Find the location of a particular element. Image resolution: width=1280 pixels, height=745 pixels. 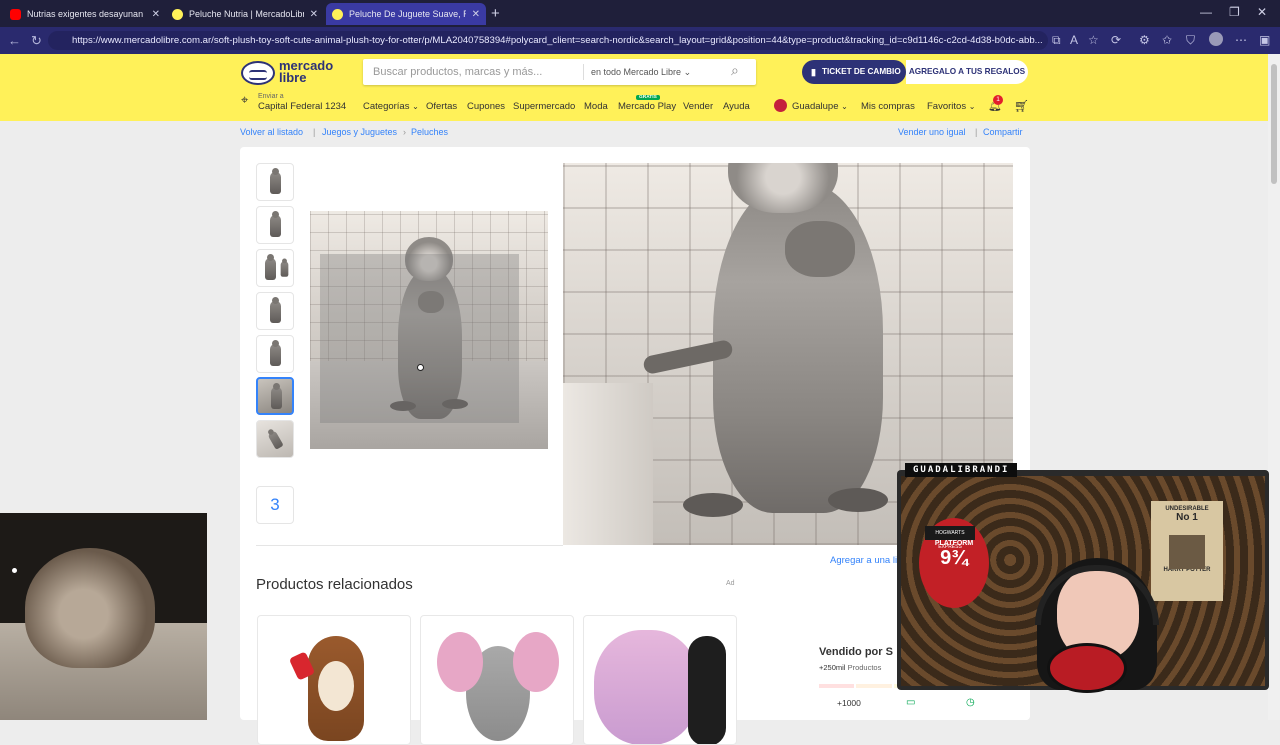

breadcrumb-peluches: Peluches is located at coordinates (429, 132).